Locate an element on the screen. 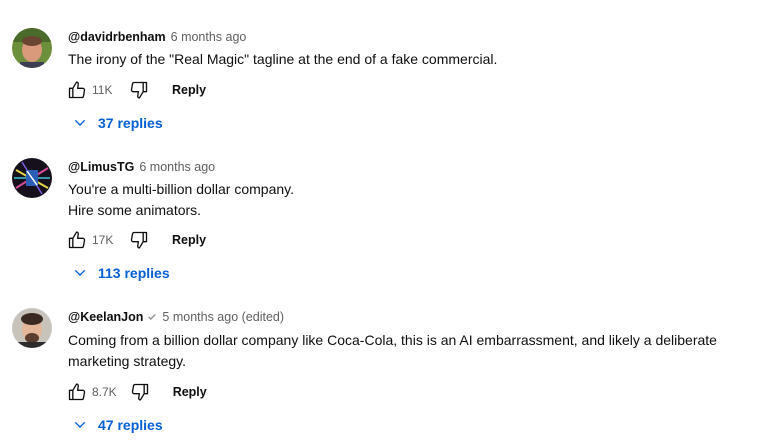 This screenshot has width=762, height=440. comment-actions: 11K Reply is located at coordinates (136, 90).